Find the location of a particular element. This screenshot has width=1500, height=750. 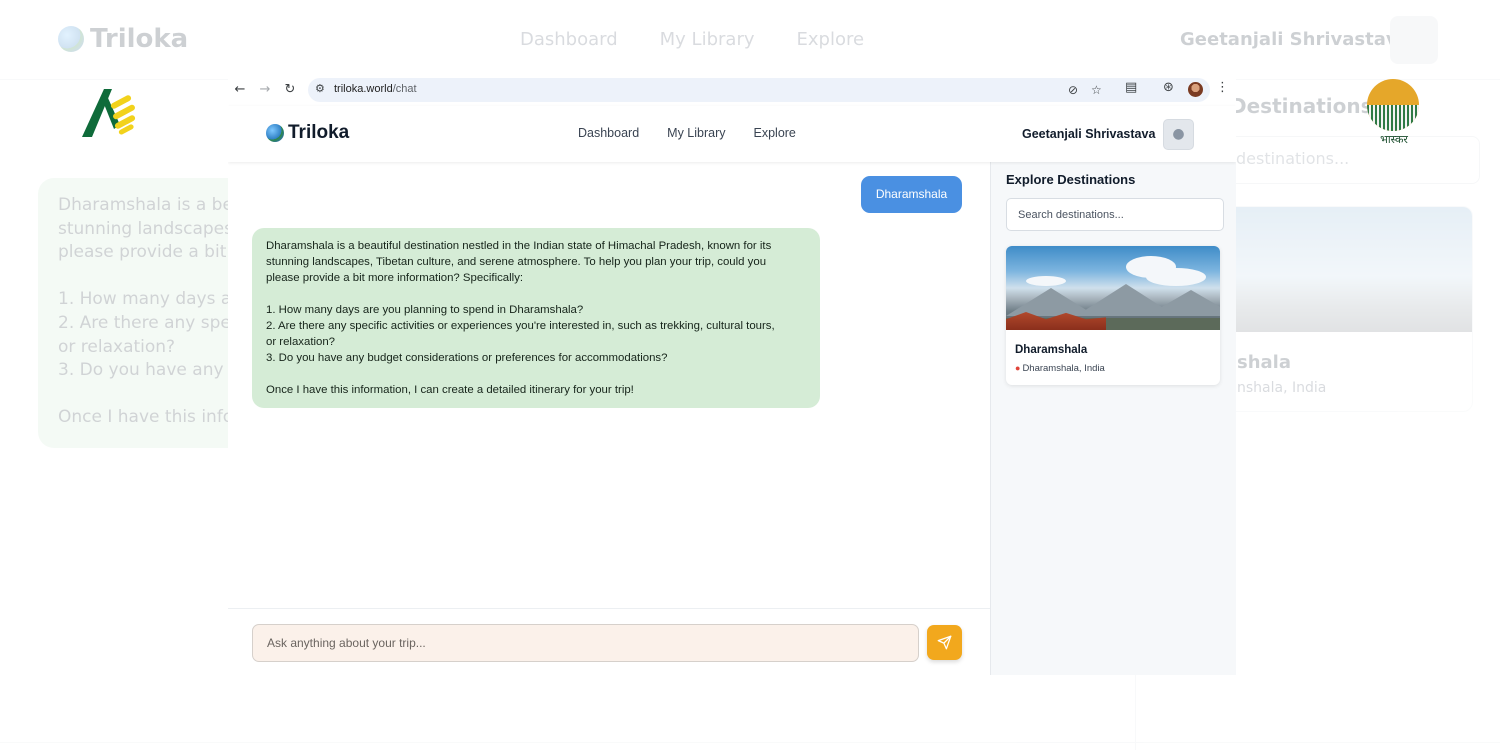

eye-off-icon: ⊘ is located at coordinates (1073, 90).